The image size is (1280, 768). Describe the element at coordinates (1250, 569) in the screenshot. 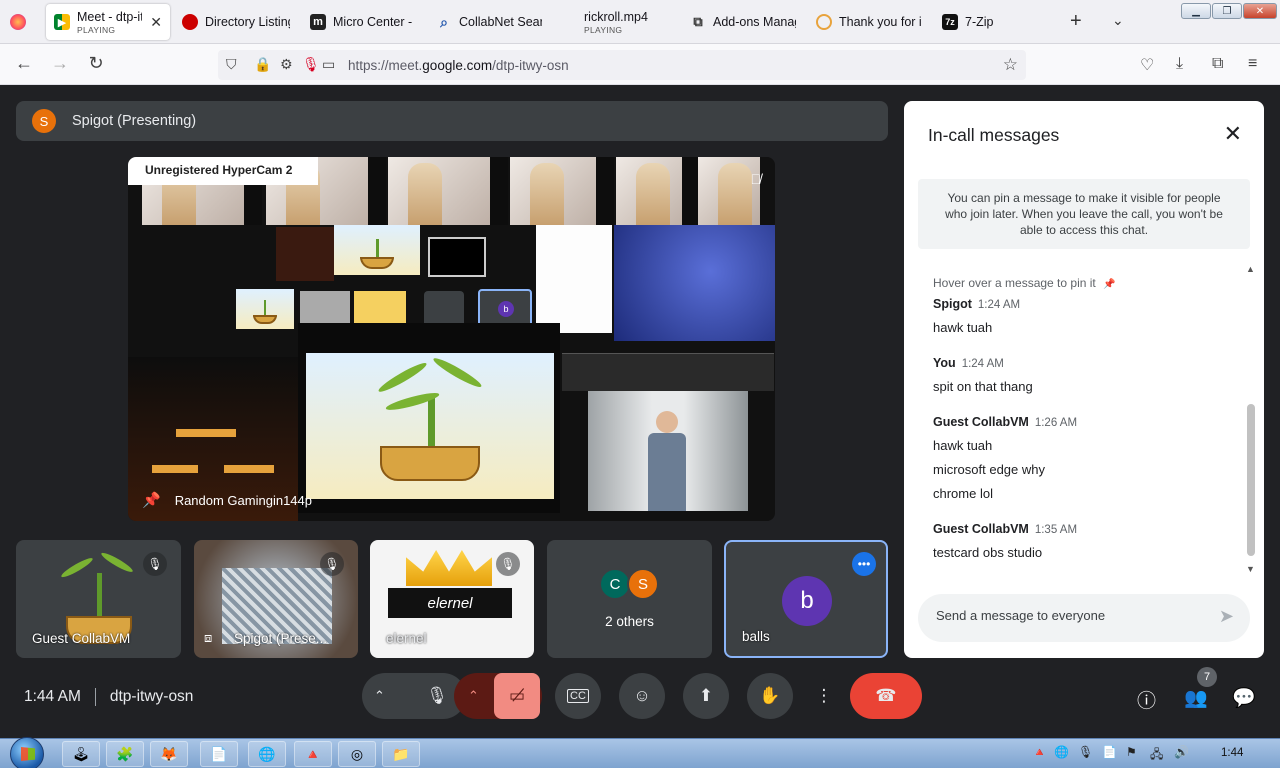

I see `scroll-down-icon: ▼` at that location.